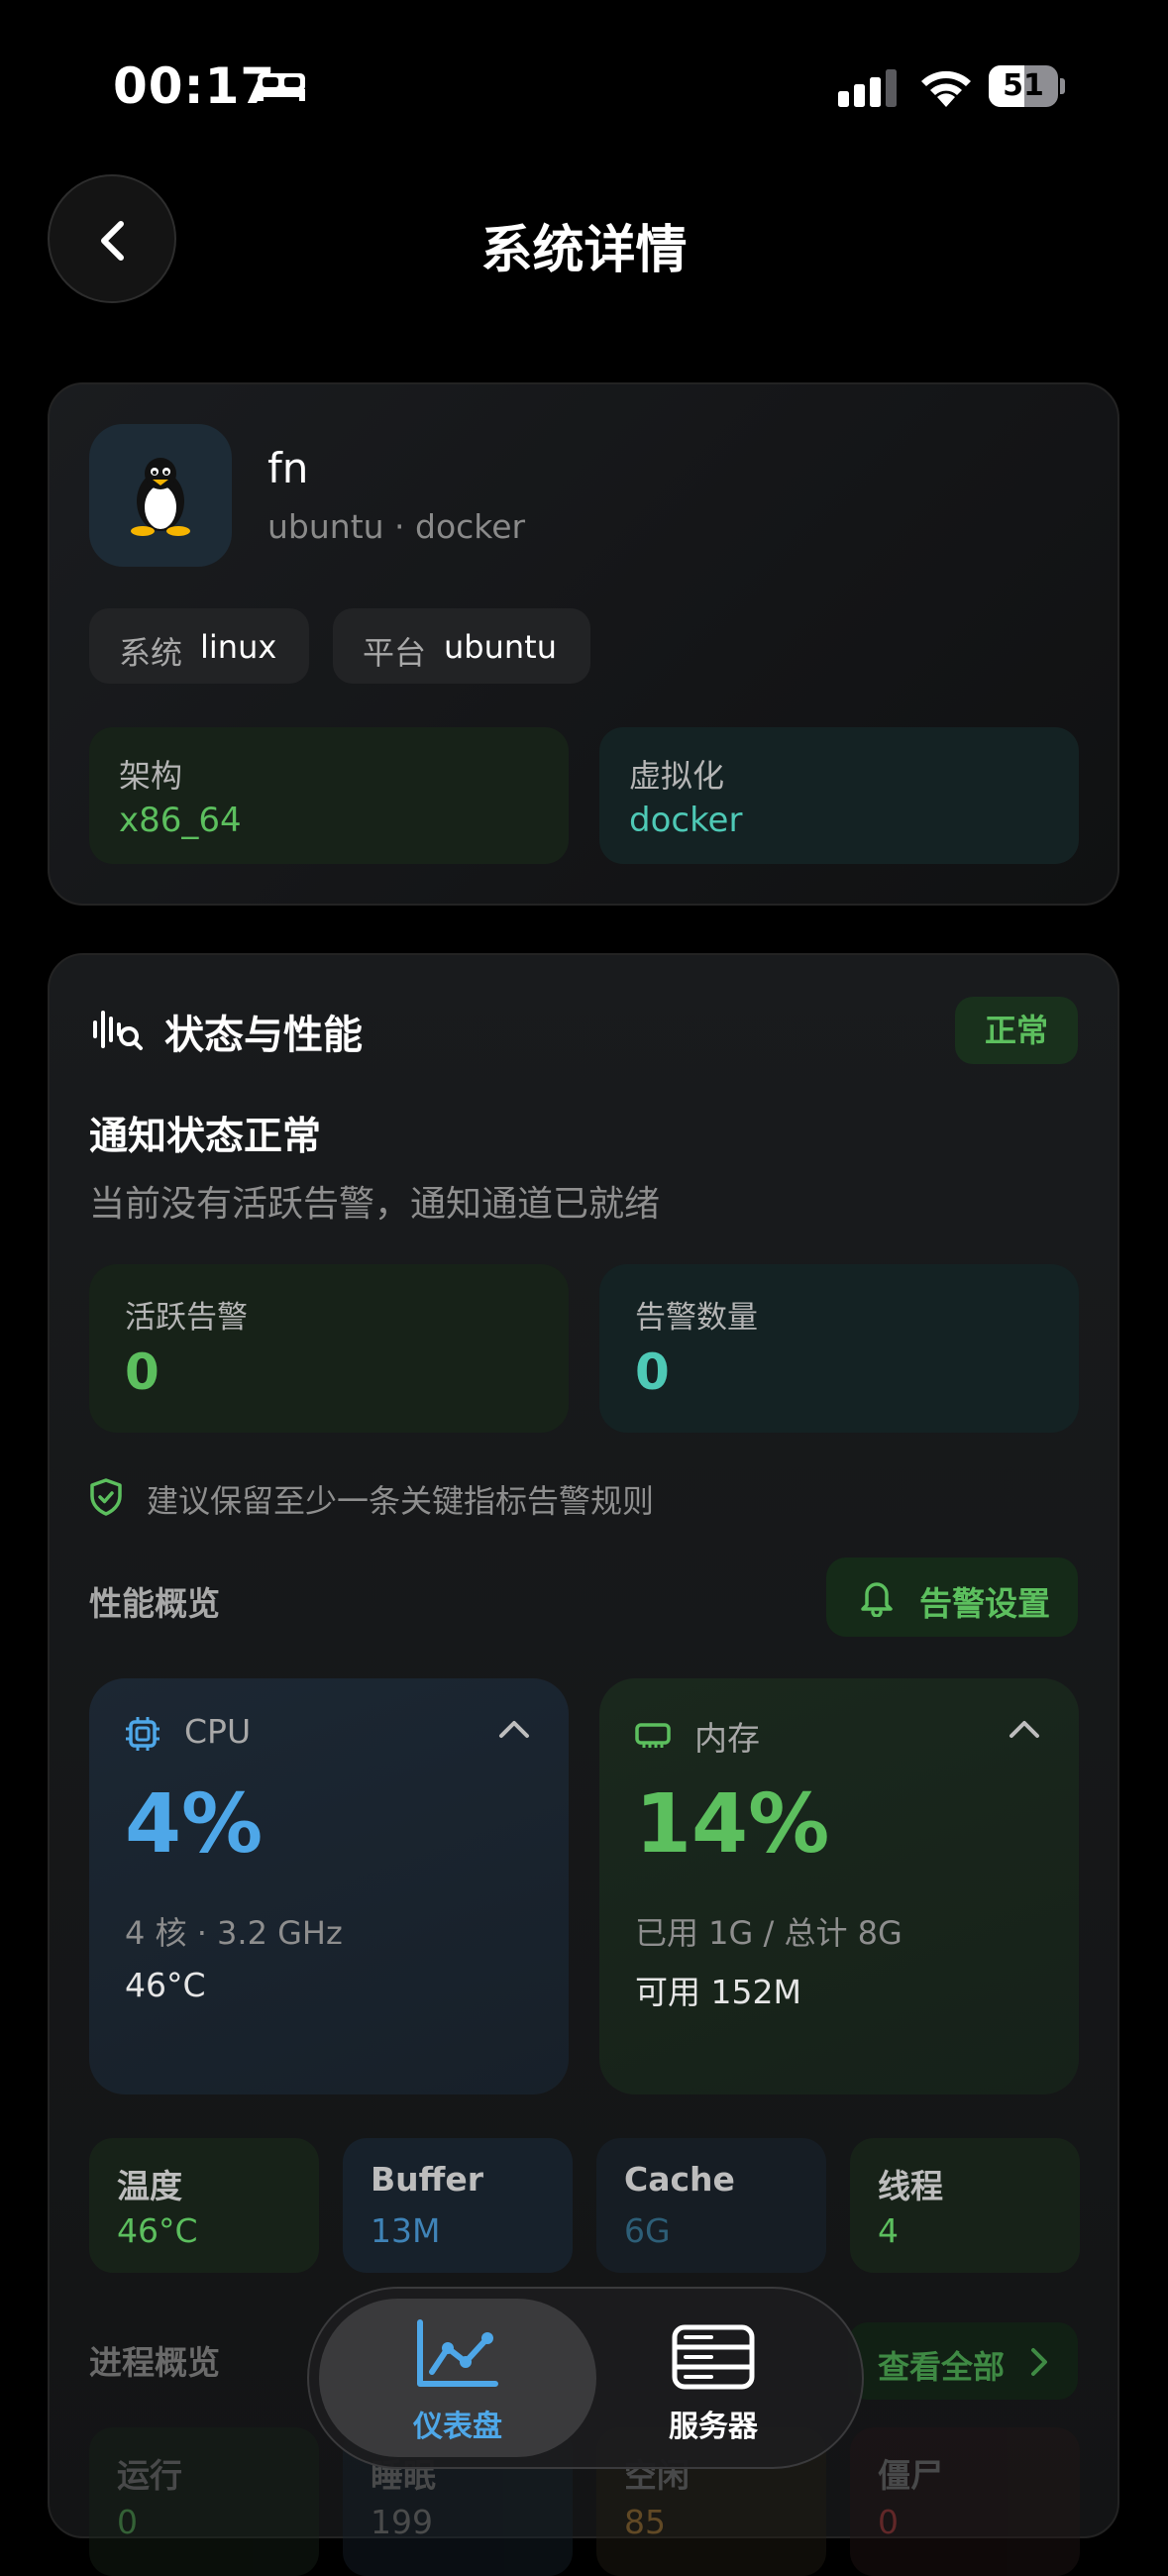 The image size is (1168, 2576). What do you see at coordinates (458, 2206) in the screenshot?
I see `buffer-box: Buffer 13M` at bounding box center [458, 2206].